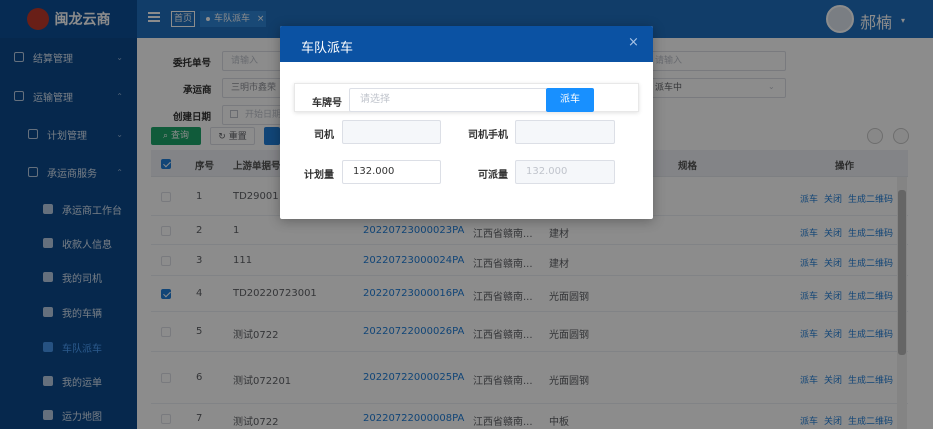 This screenshot has height=429, width=933. I want to click on plate-select: 请选择, so click(448, 100).